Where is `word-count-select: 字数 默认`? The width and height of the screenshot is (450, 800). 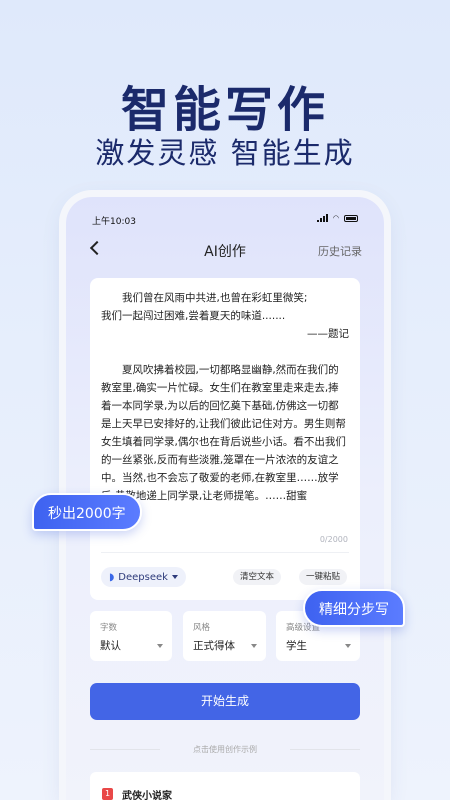
word-count-select: 字数 默认 is located at coordinates (131, 636).